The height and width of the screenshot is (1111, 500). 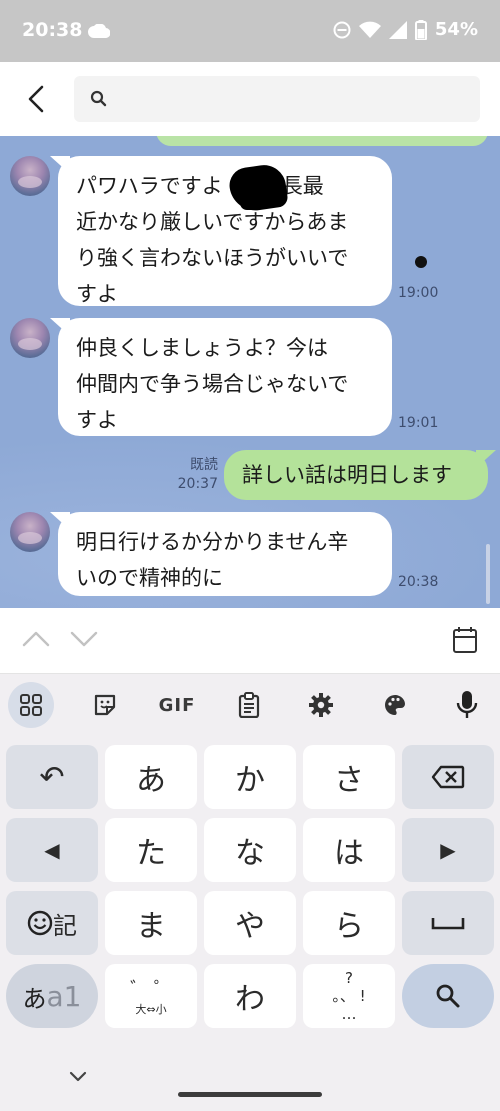 What do you see at coordinates (151, 850) in the screenshot?
I see `key-ta: た` at bounding box center [151, 850].